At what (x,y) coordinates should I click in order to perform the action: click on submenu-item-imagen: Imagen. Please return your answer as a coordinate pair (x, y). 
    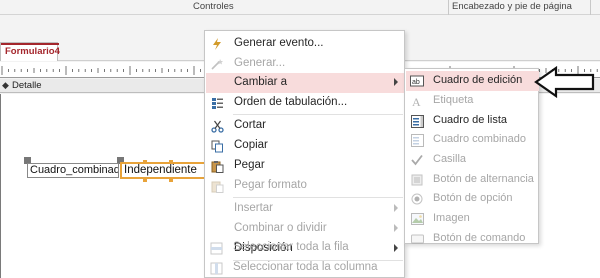
    Looking at the image, I should click on (472, 219).